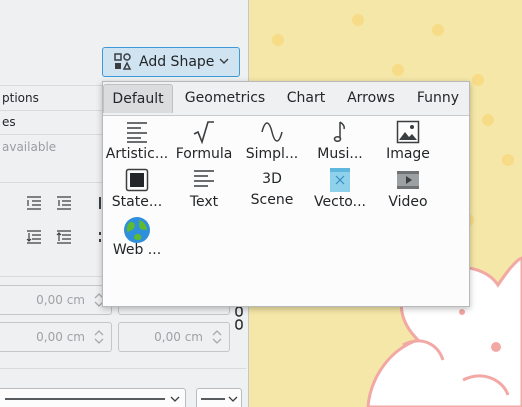 The image size is (522, 407). Describe the element at coordinates (123, 62) in the screenshot. I see `shapes-icon` at that location.